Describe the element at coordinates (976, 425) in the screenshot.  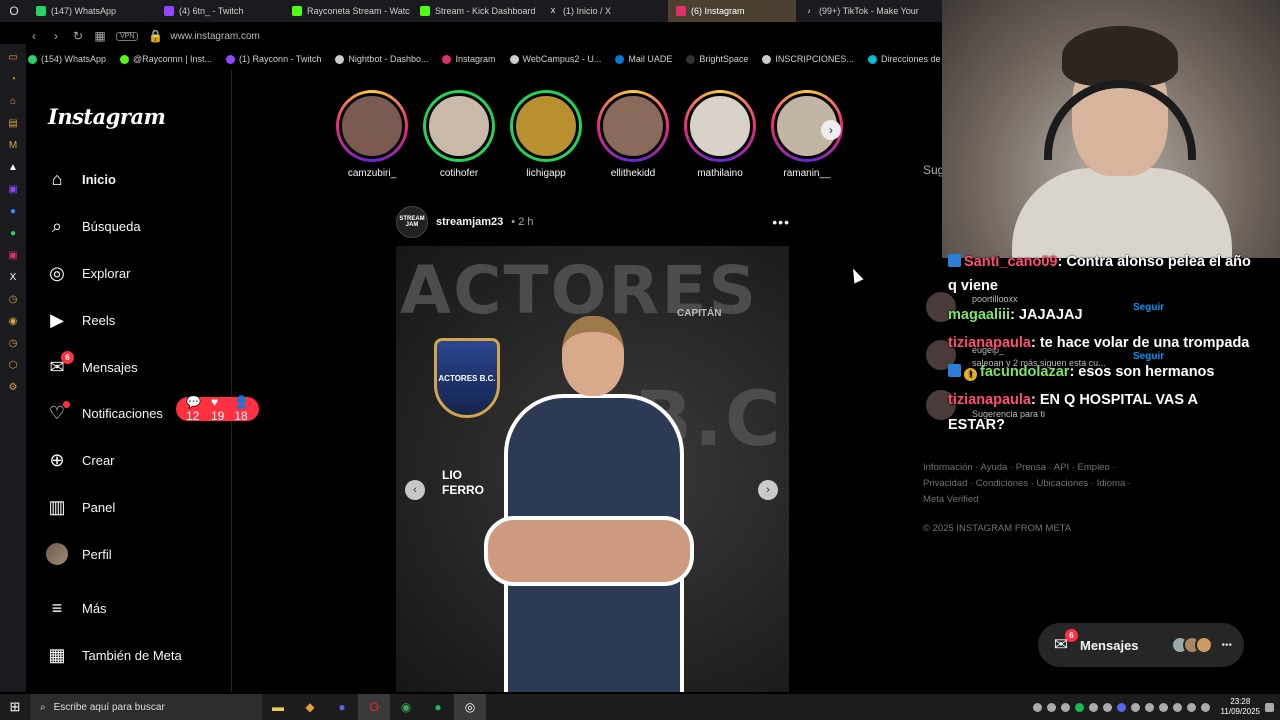
I see `chat-message: ESTAR?` at that location.